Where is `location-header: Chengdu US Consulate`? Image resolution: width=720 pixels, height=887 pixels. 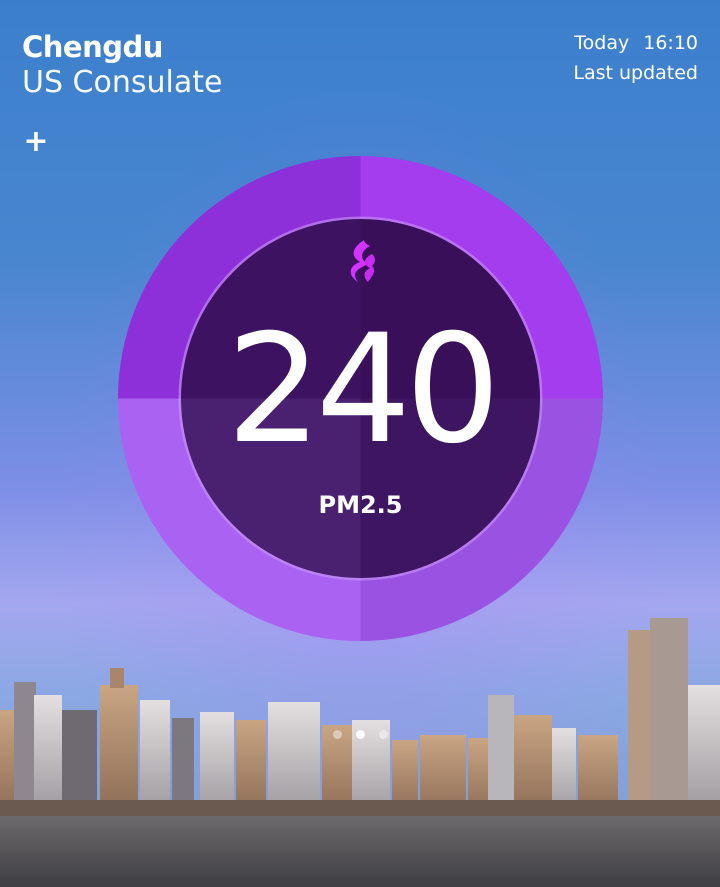 location-header: Chengdu US Consulate is located at coordinates (122, 66).